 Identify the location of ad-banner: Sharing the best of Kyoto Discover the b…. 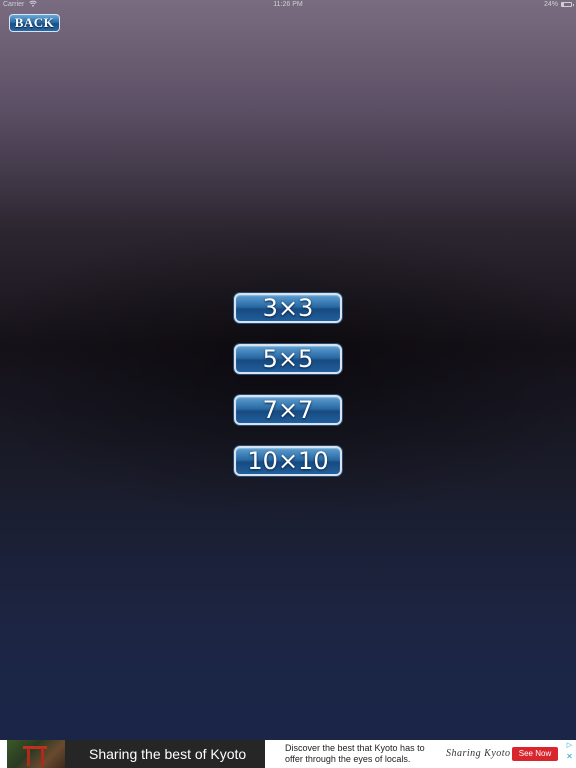
(288, 754).